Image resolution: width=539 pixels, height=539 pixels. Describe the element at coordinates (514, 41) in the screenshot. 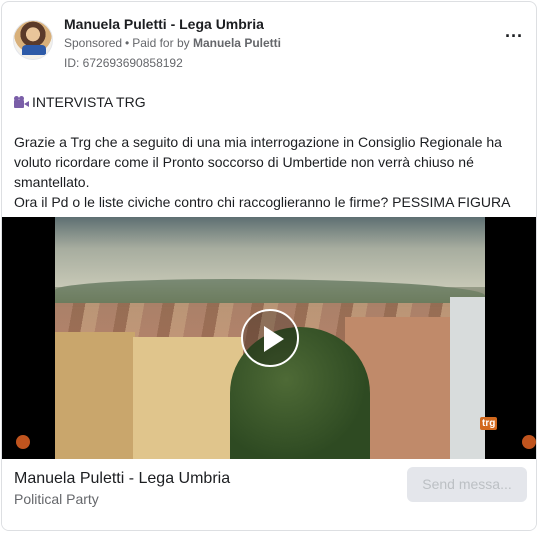

I see `ellipsis-icon: ···` at that location.